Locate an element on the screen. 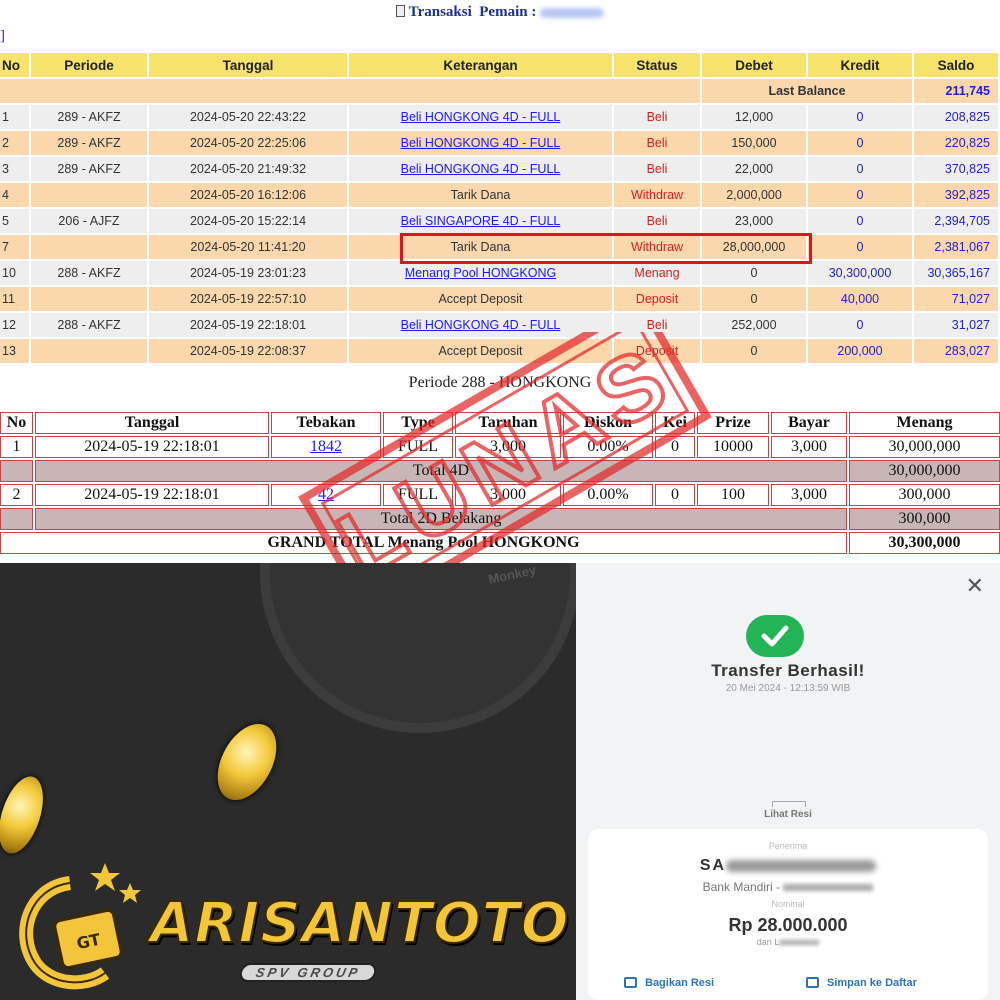 The height and width of the screenshot is (1000, 1000). last-balance-label: Last Balance is located at coordinates (807, 91).